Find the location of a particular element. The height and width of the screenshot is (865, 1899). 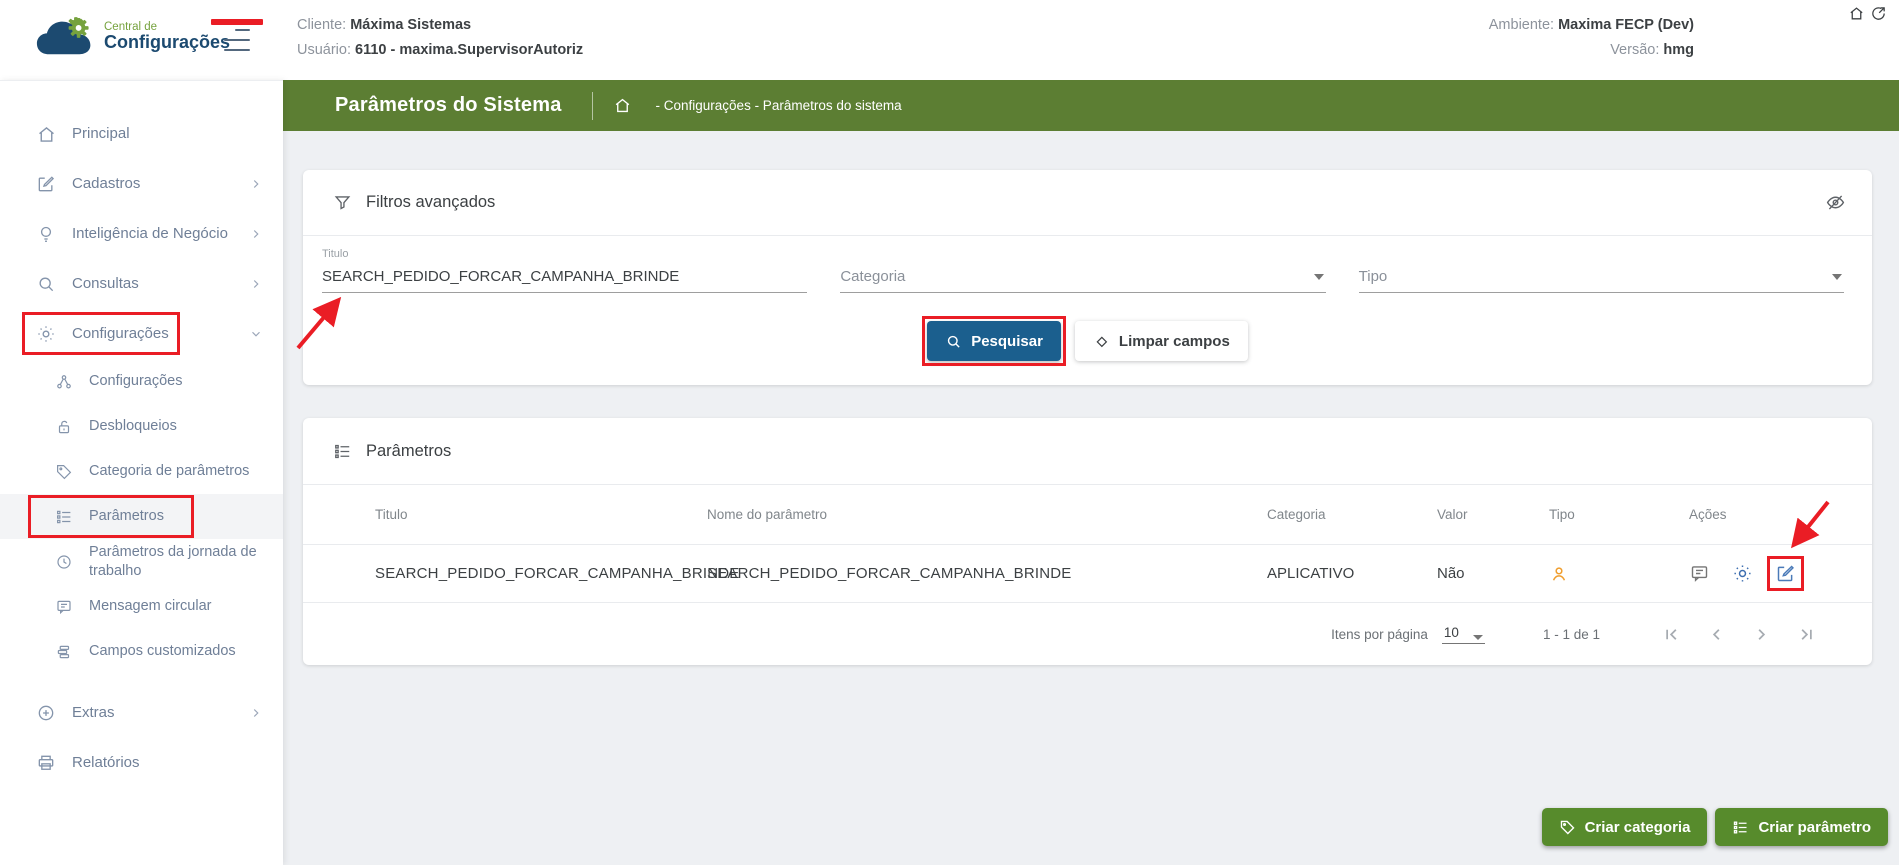

sidebar-subitem-label: Categoria de parâmetros is located at coordinates (169, 471).